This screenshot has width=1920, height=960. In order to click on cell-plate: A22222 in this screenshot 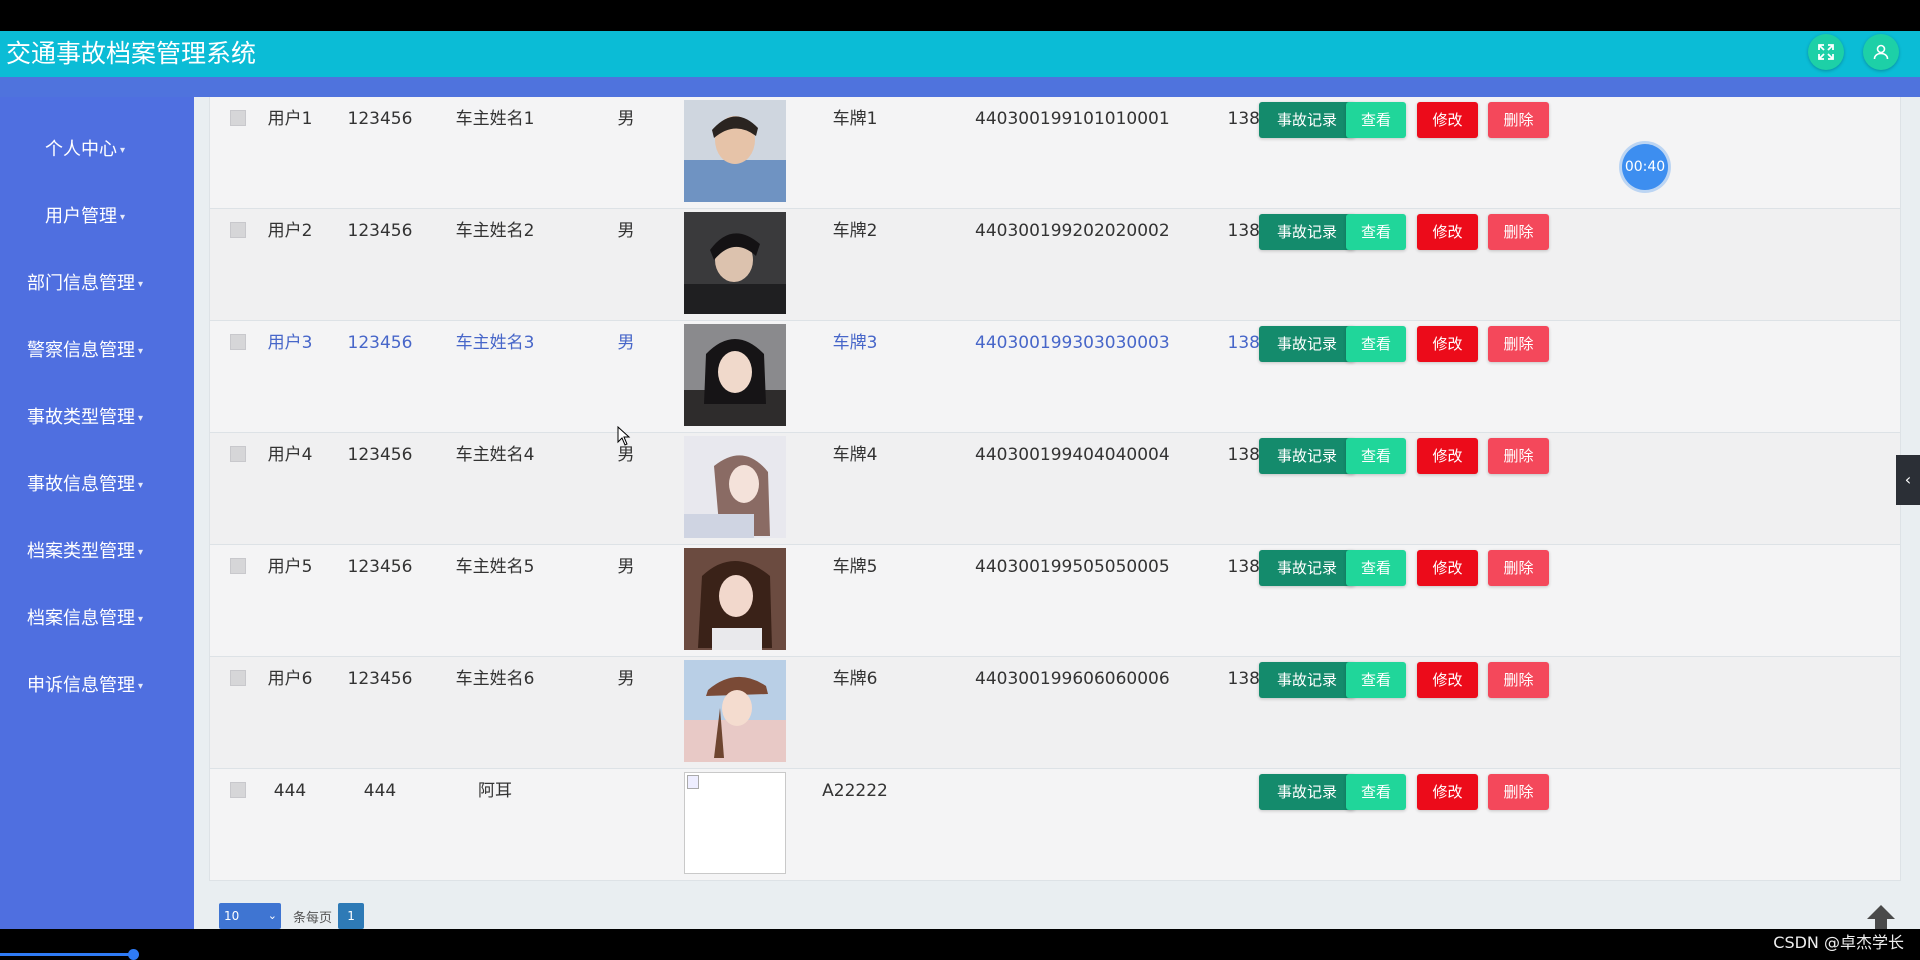, I will do `click(855, 791)`.